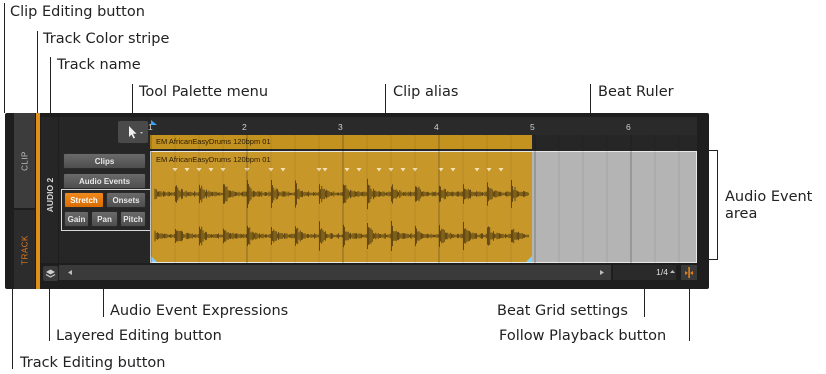 This screenshot has height=374, width=826. What do you see at coordinates (136, 132) in the screenshot?
I see `pointer-icon` at bounding box center [136, 132].